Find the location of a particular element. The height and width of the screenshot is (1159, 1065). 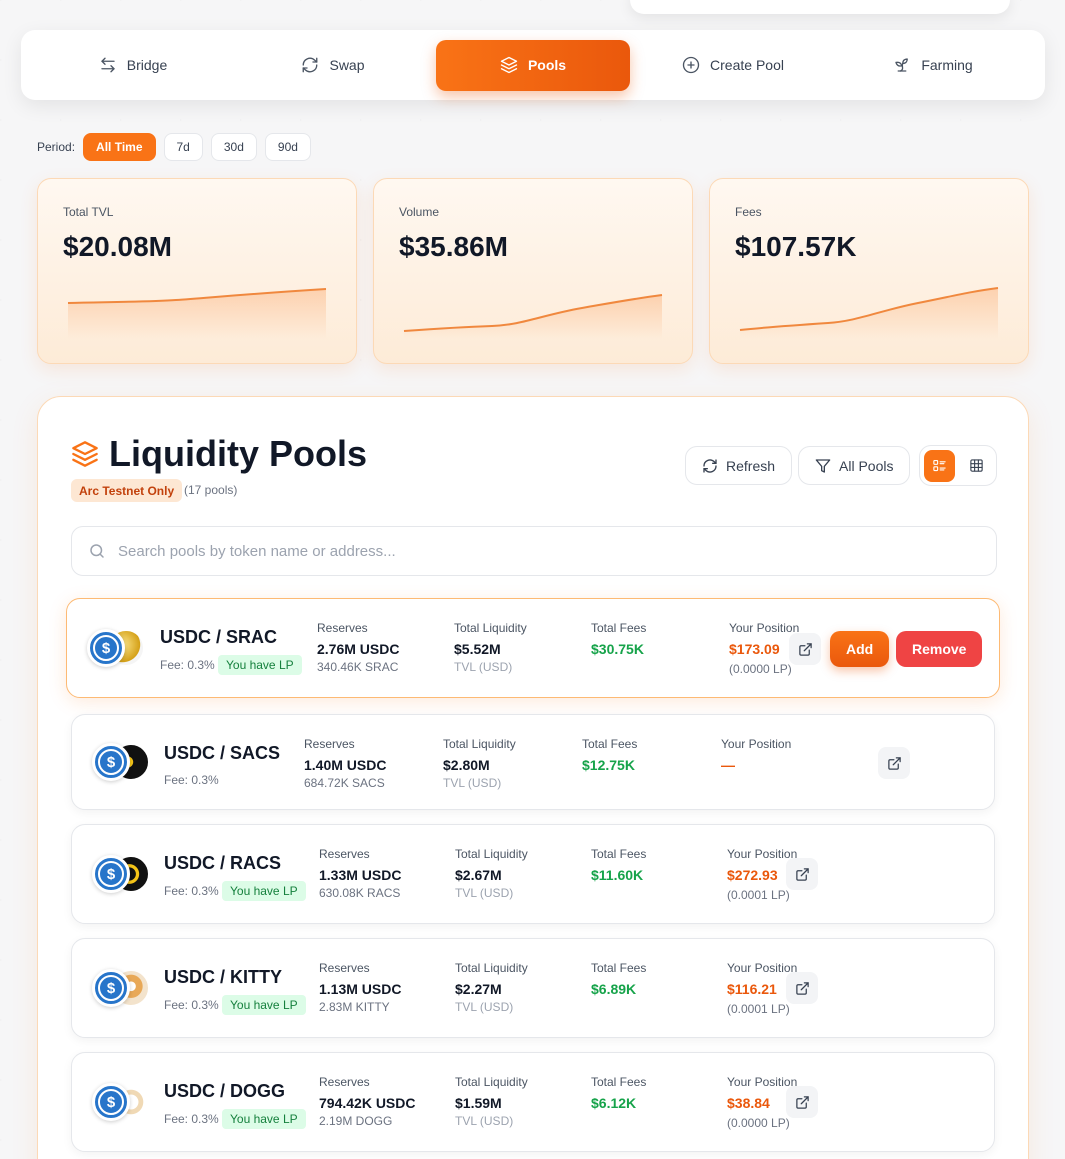

fees-value: $30.75K is located at coordinates (617, 649).